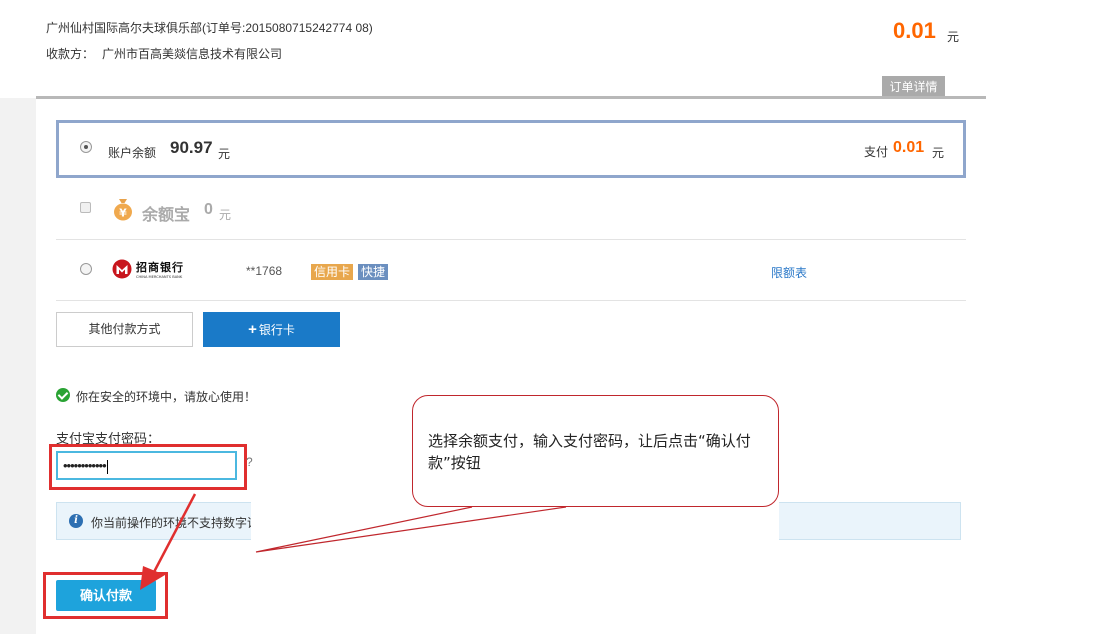 The width and height of the screenshot is (1113, 634). I want to click on callout-backdrop, so click(515, 523).